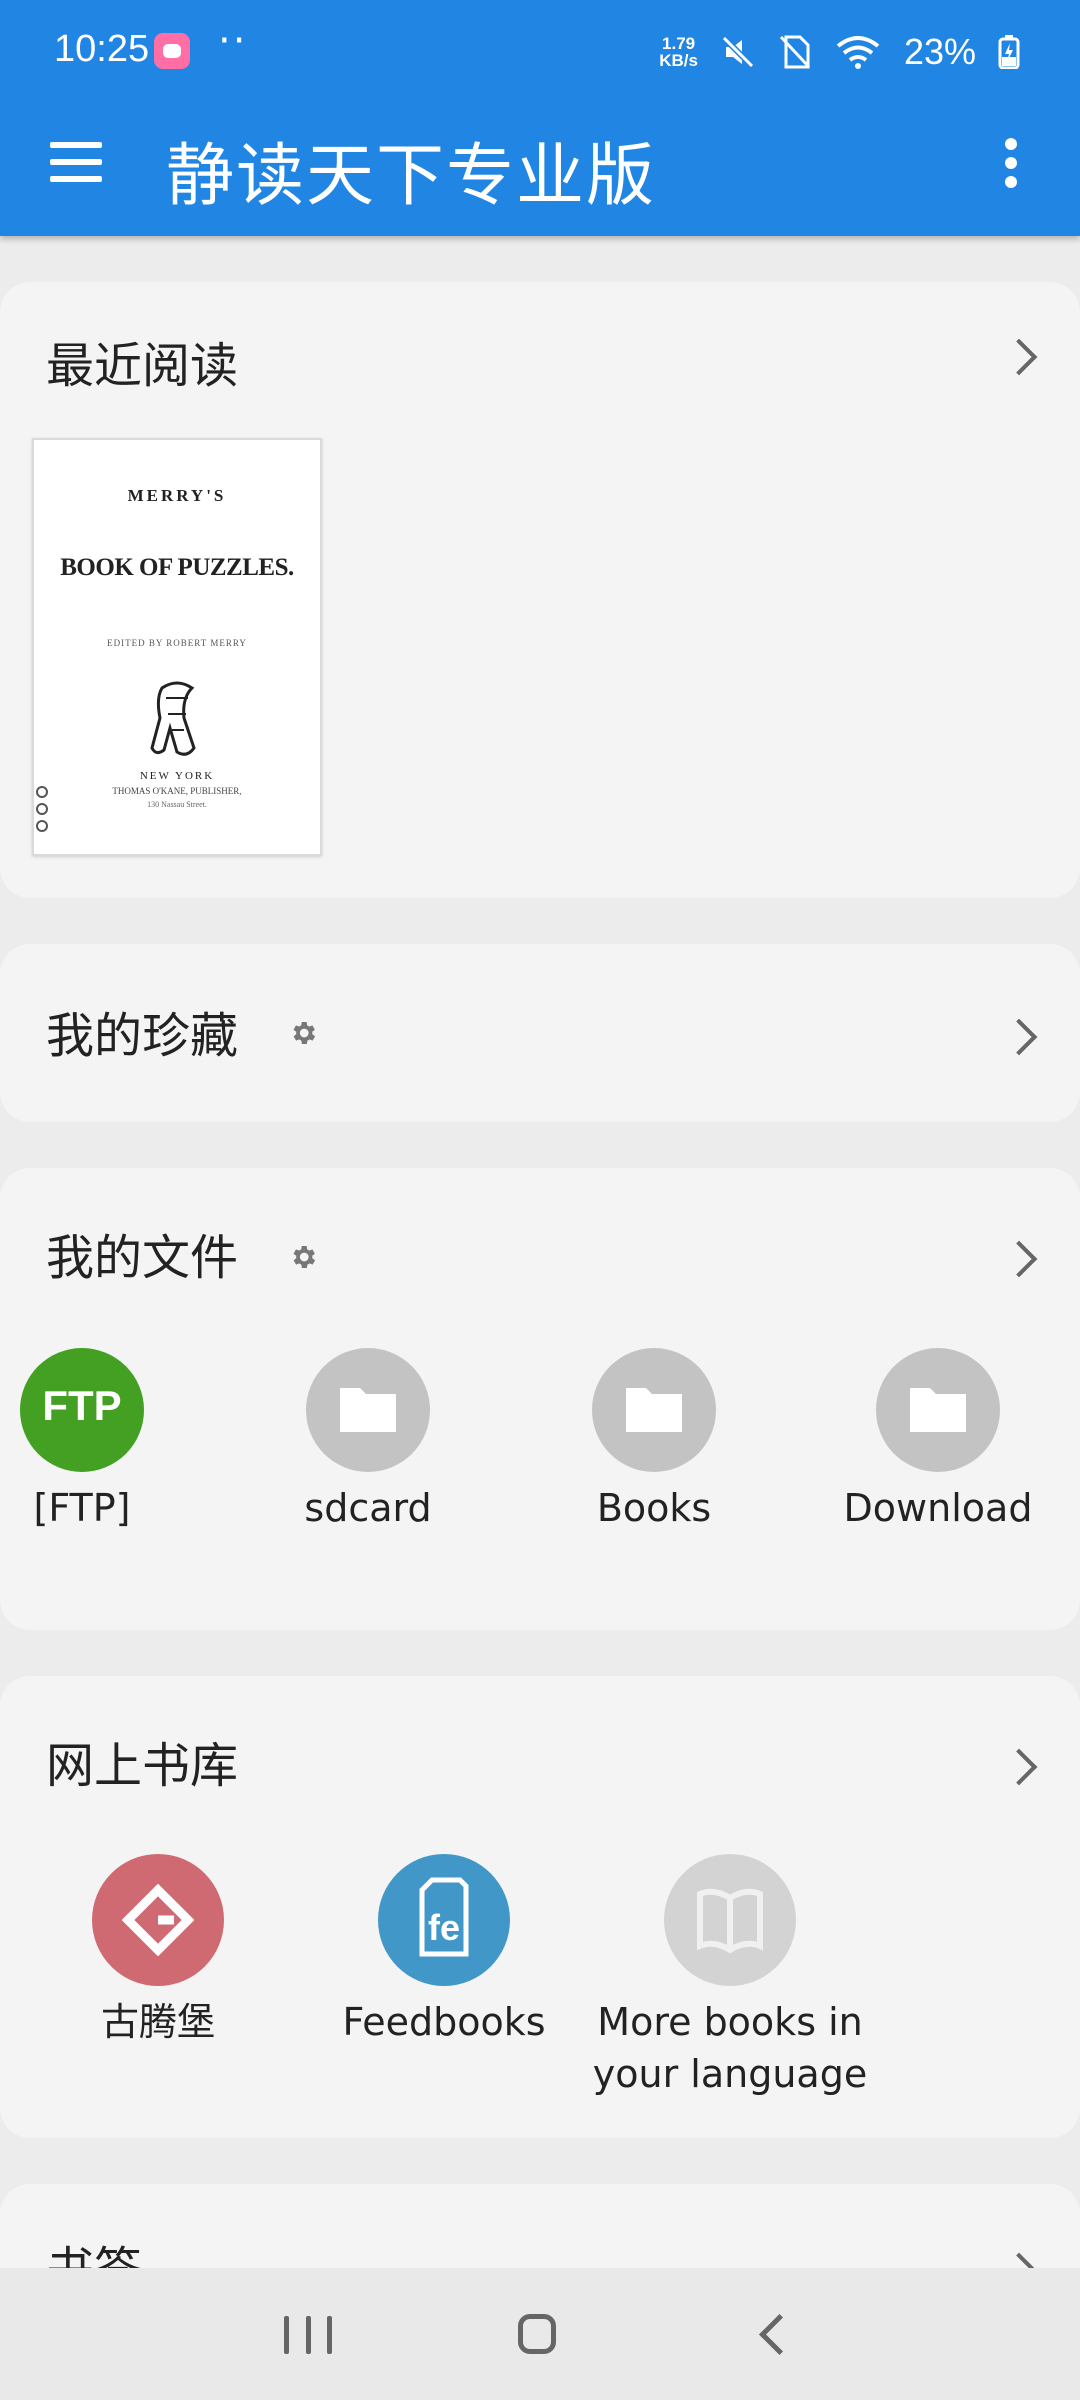 The height and width of the screenshot is (2400, 1080). Describe the element at coordinates (177, 776) in the screenshot. I see `cover-text: NEW YORK` at that location.